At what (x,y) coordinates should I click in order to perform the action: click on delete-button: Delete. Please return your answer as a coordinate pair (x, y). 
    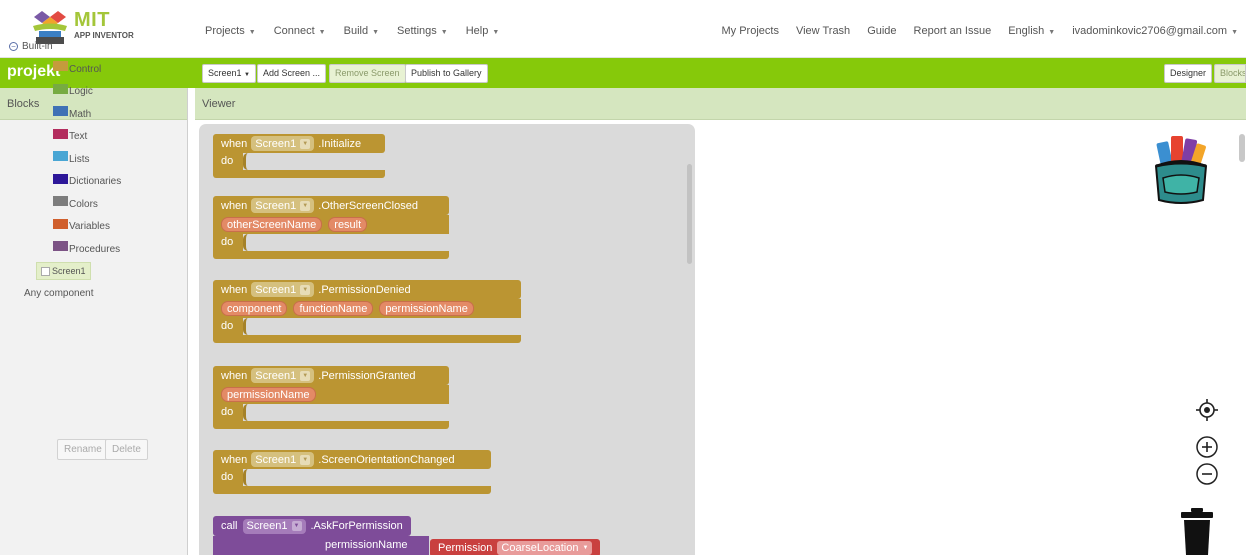
    Looking at the image, I should click on (126, 449).